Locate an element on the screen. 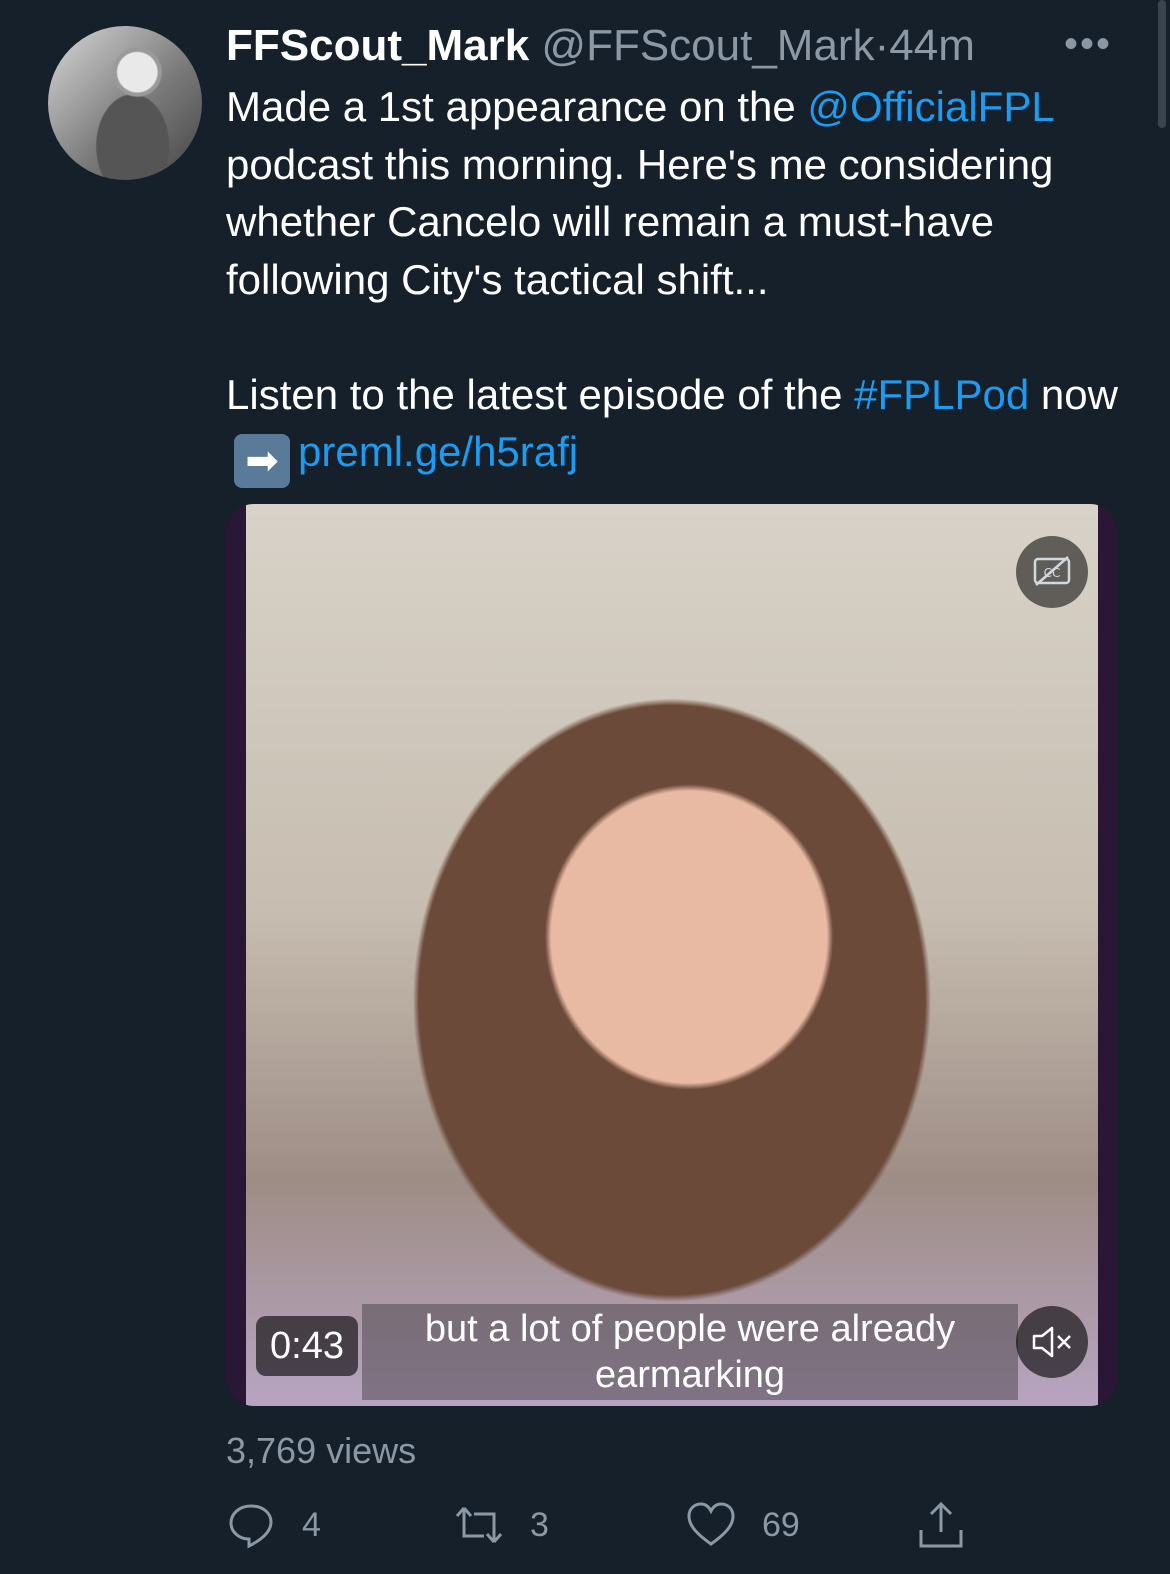 Image resolution: width=1170 pixels, height=1574 pixels. hashtag-link: #FPLPod is located at coordinates (941, 394).